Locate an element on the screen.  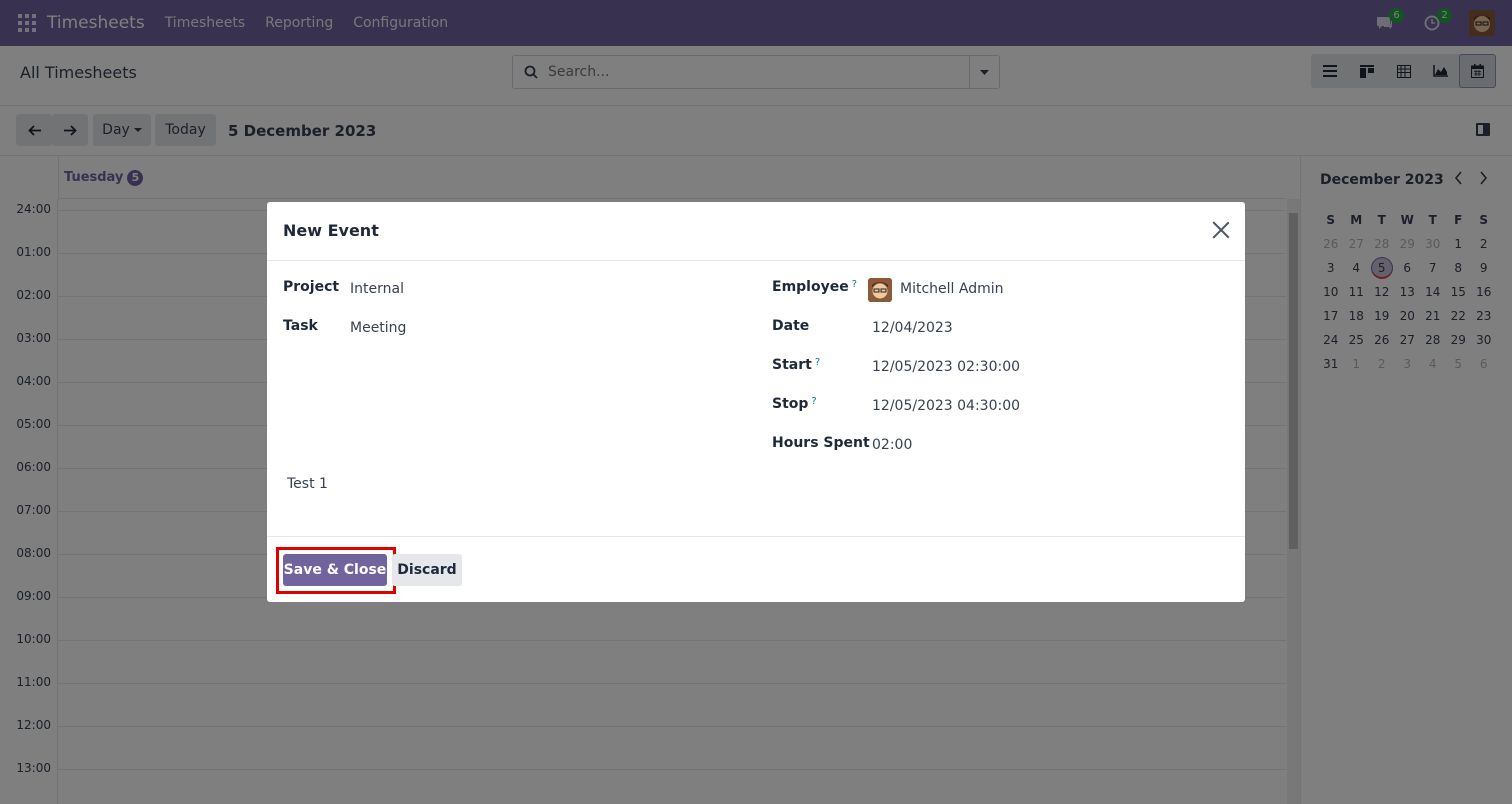
start-label-group: Start? is located at coordinates (796, 365).